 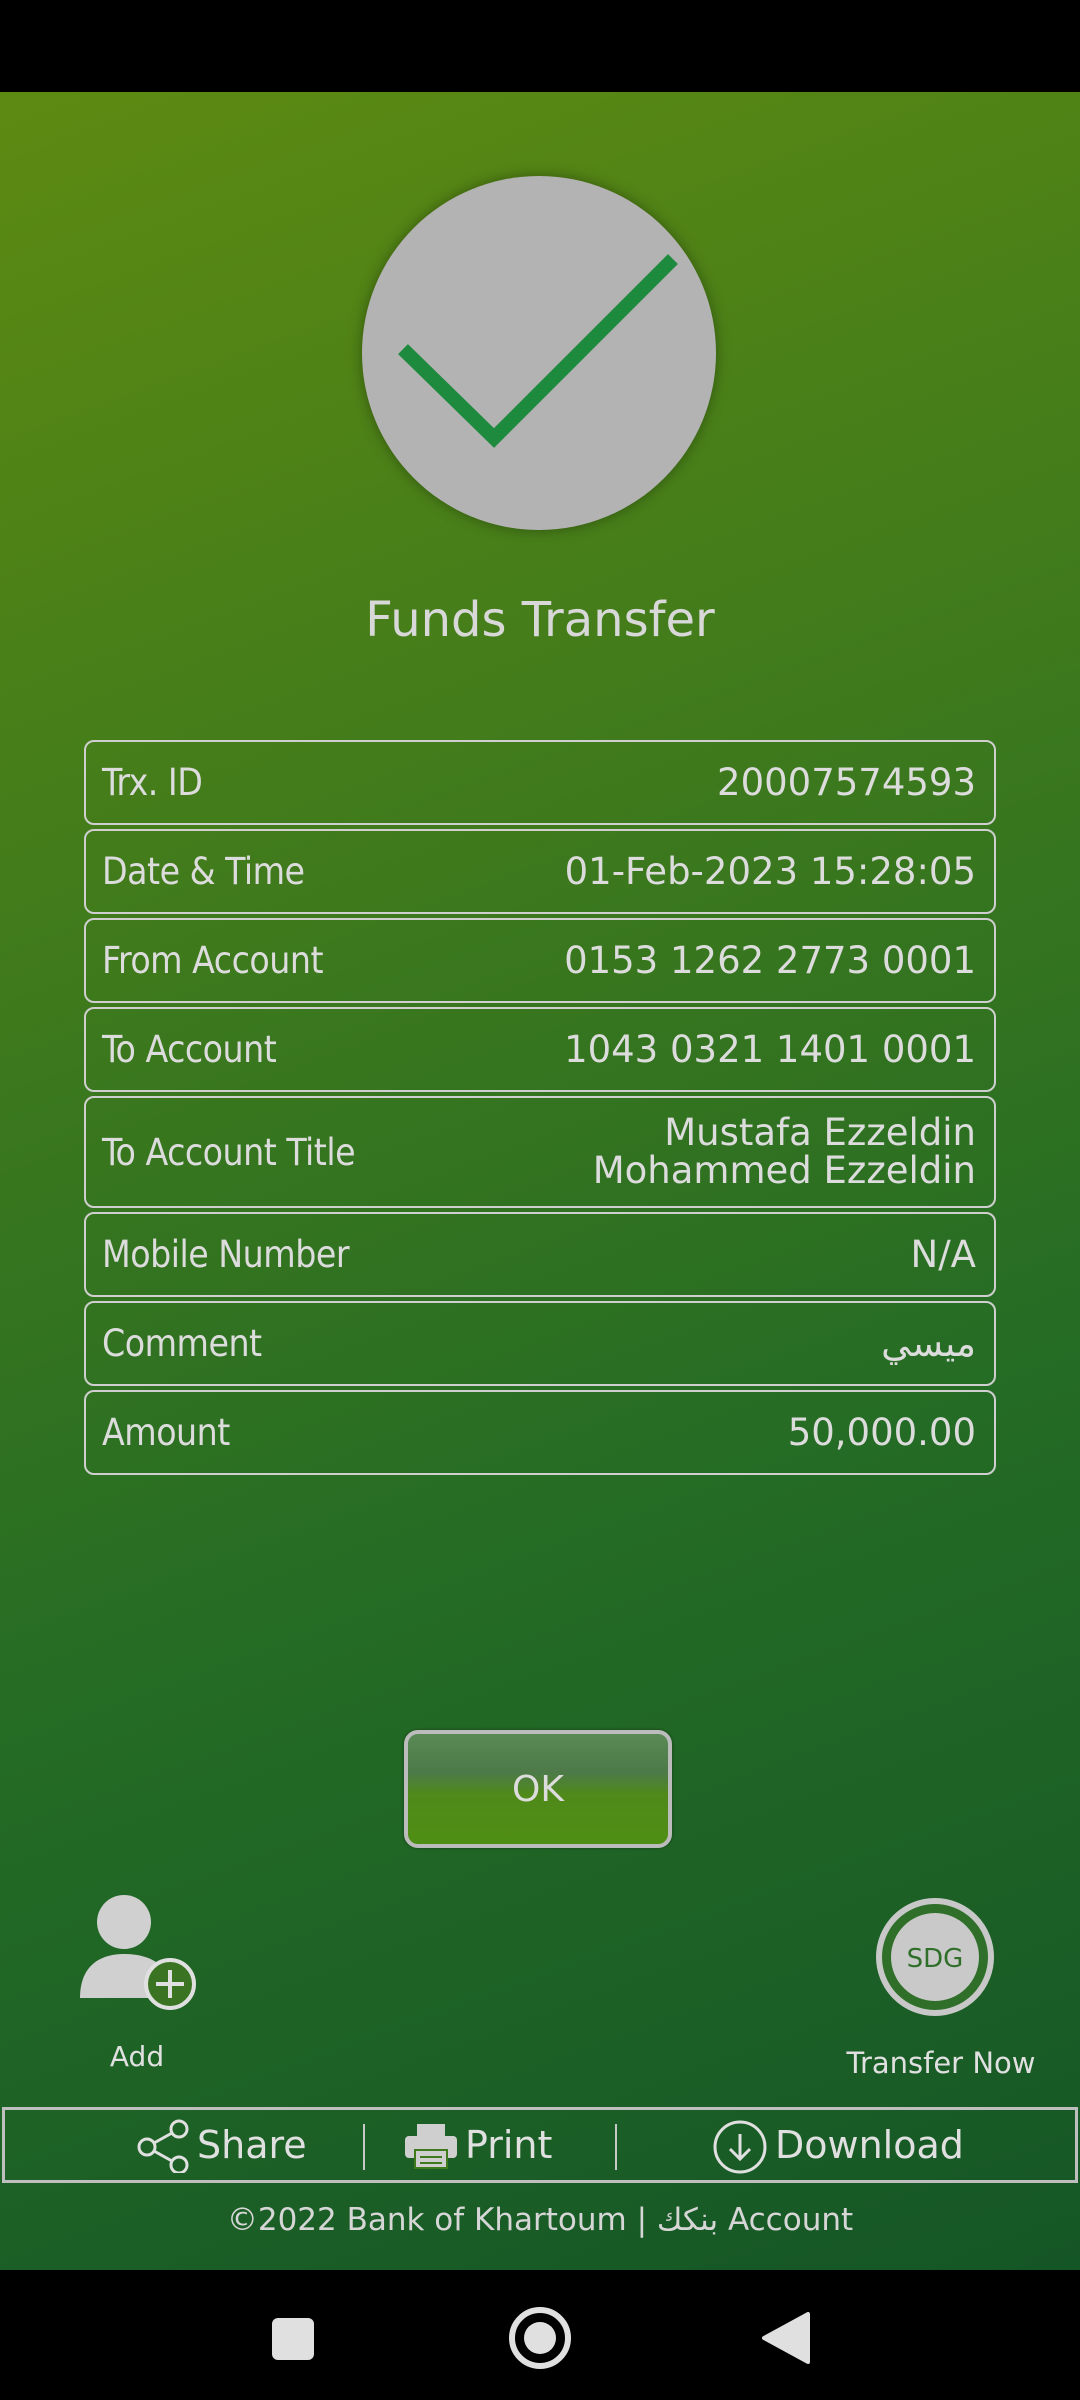 I want to click on status-bar, so click(x=540, y=46).